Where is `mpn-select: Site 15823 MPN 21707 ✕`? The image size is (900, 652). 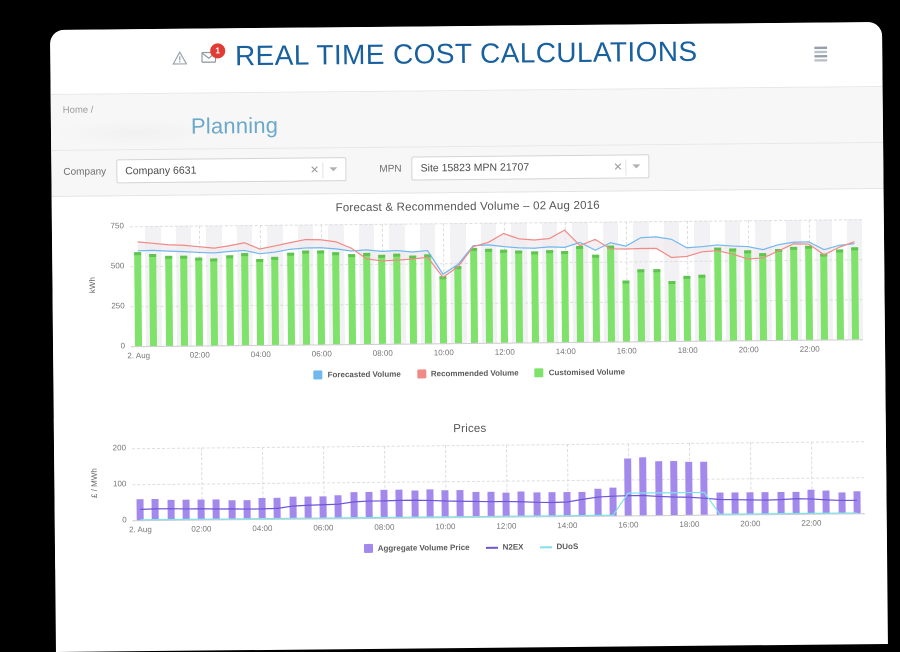 mpn-select: Site 15823 MPN 21707 ✕ is located at coordinates (530, 167).